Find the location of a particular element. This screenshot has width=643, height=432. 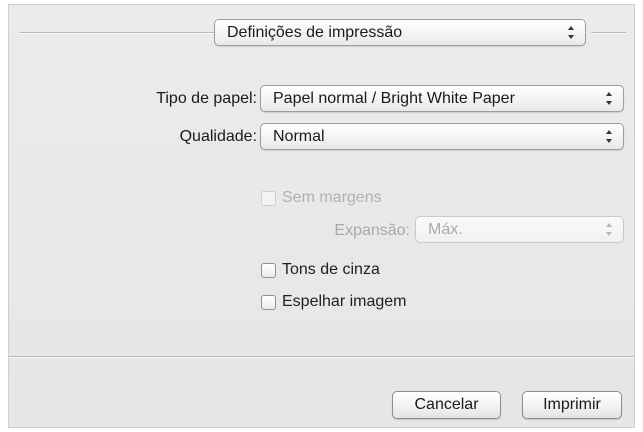

borderless-label: Sem margens is located at coordinates (332, 197).